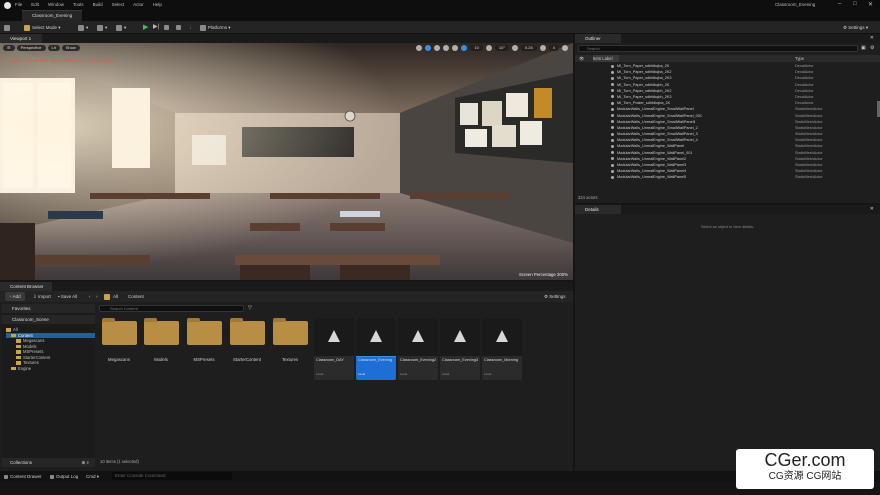  Describe the element at coordinates (83, 27) in the screenshot. I see `add-content-icon: ▾` at that location.